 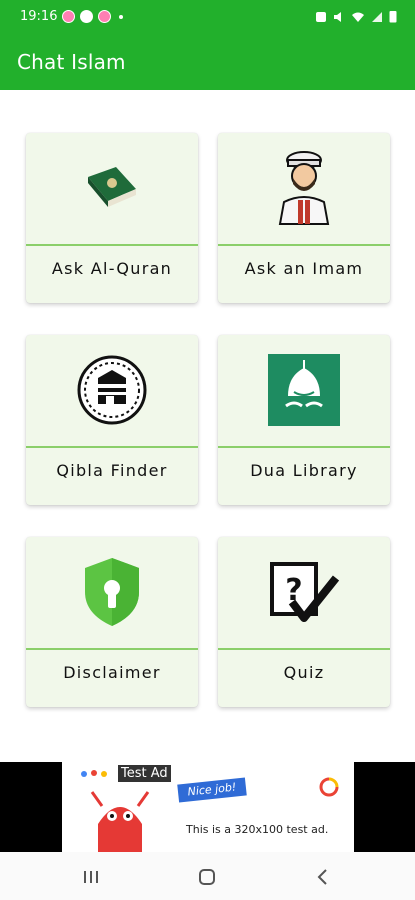 I want to click on quran-book-icon, so click(x=112, y=187).